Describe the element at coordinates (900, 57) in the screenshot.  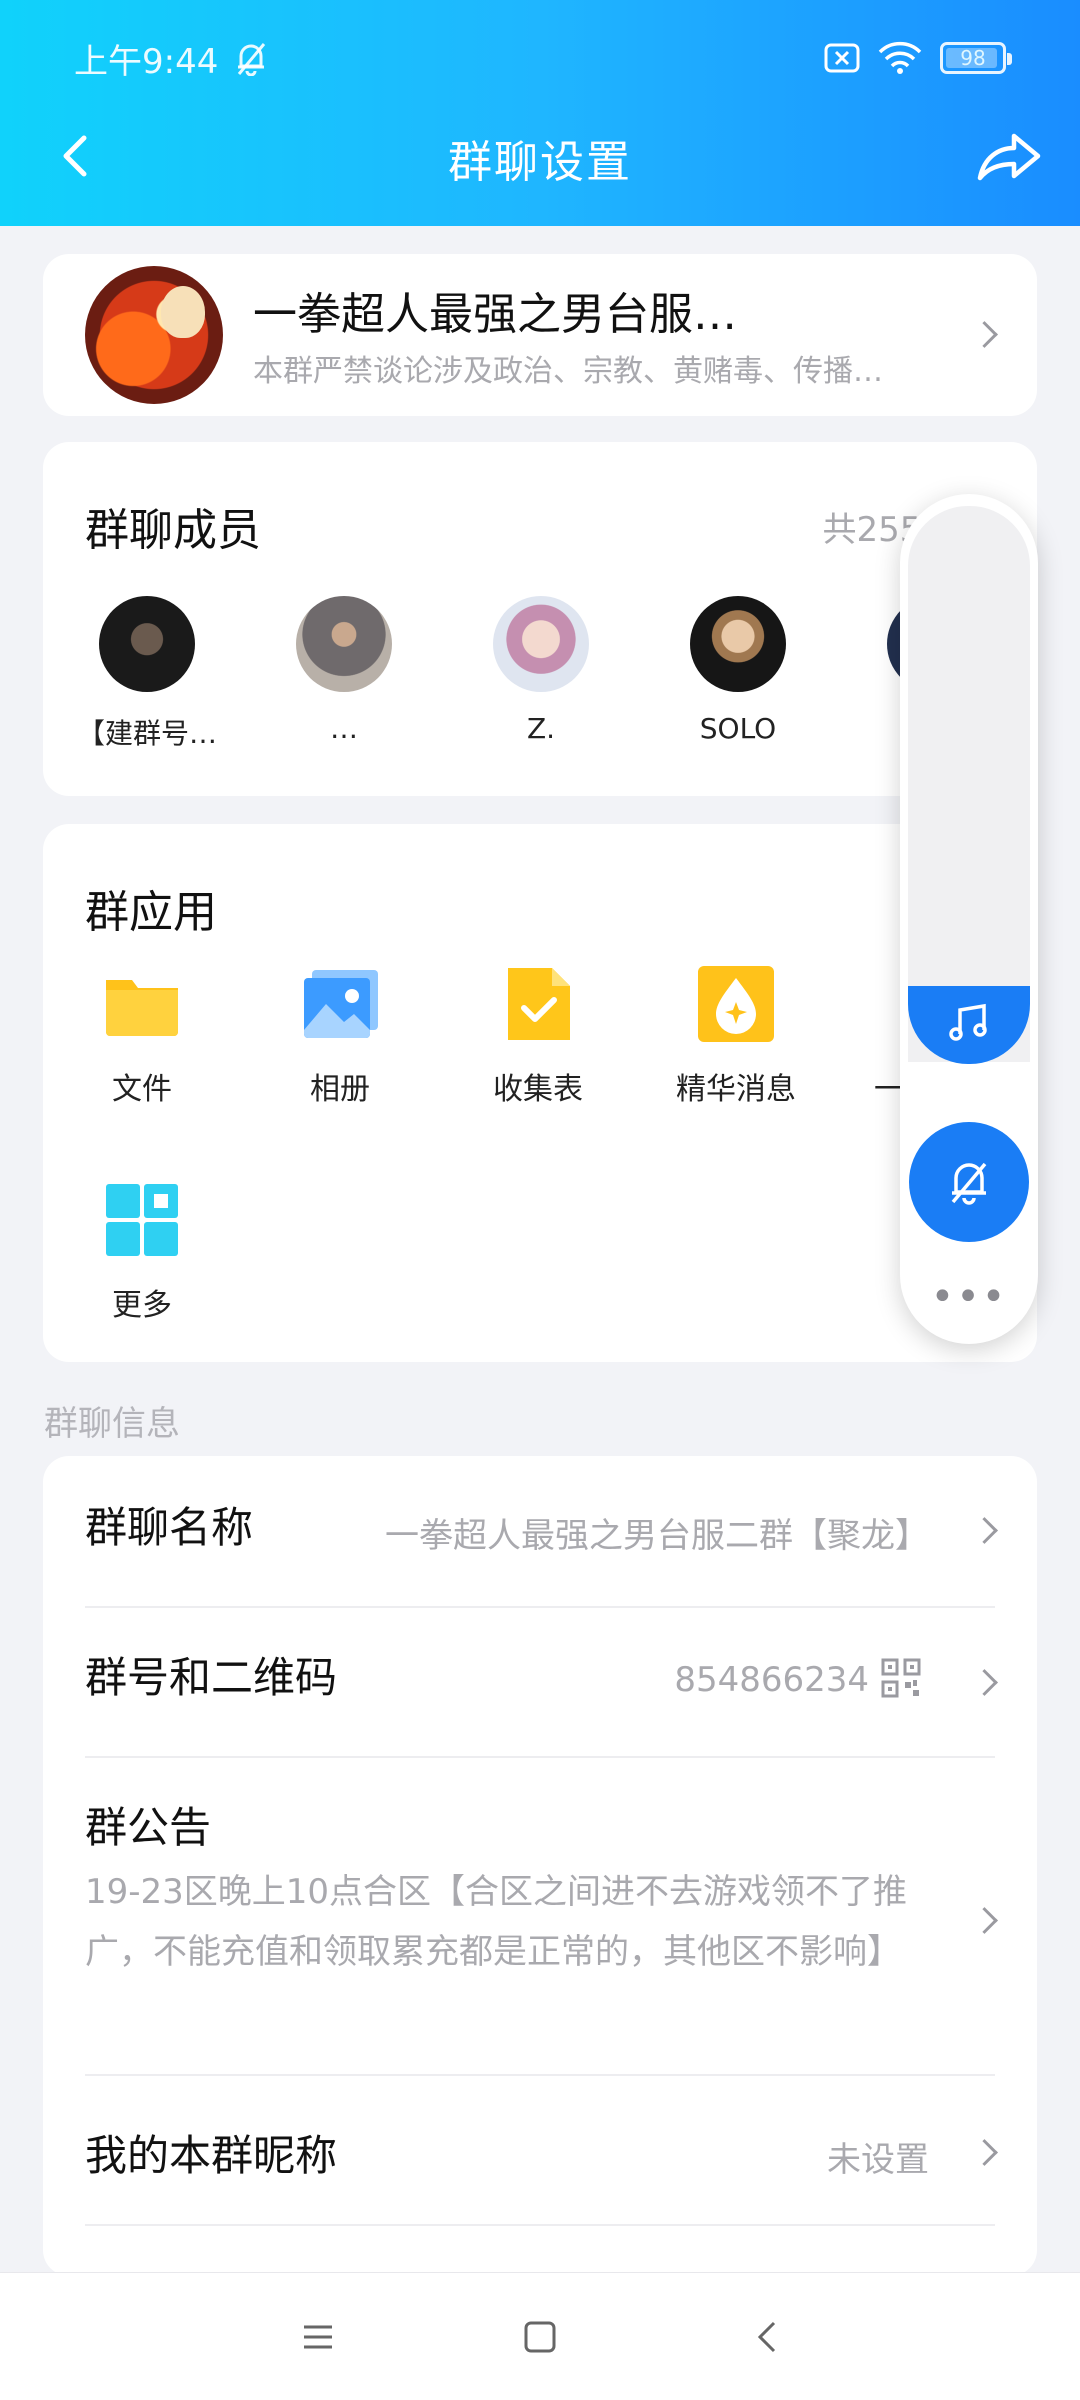
I see `wifi-icon` at that location.